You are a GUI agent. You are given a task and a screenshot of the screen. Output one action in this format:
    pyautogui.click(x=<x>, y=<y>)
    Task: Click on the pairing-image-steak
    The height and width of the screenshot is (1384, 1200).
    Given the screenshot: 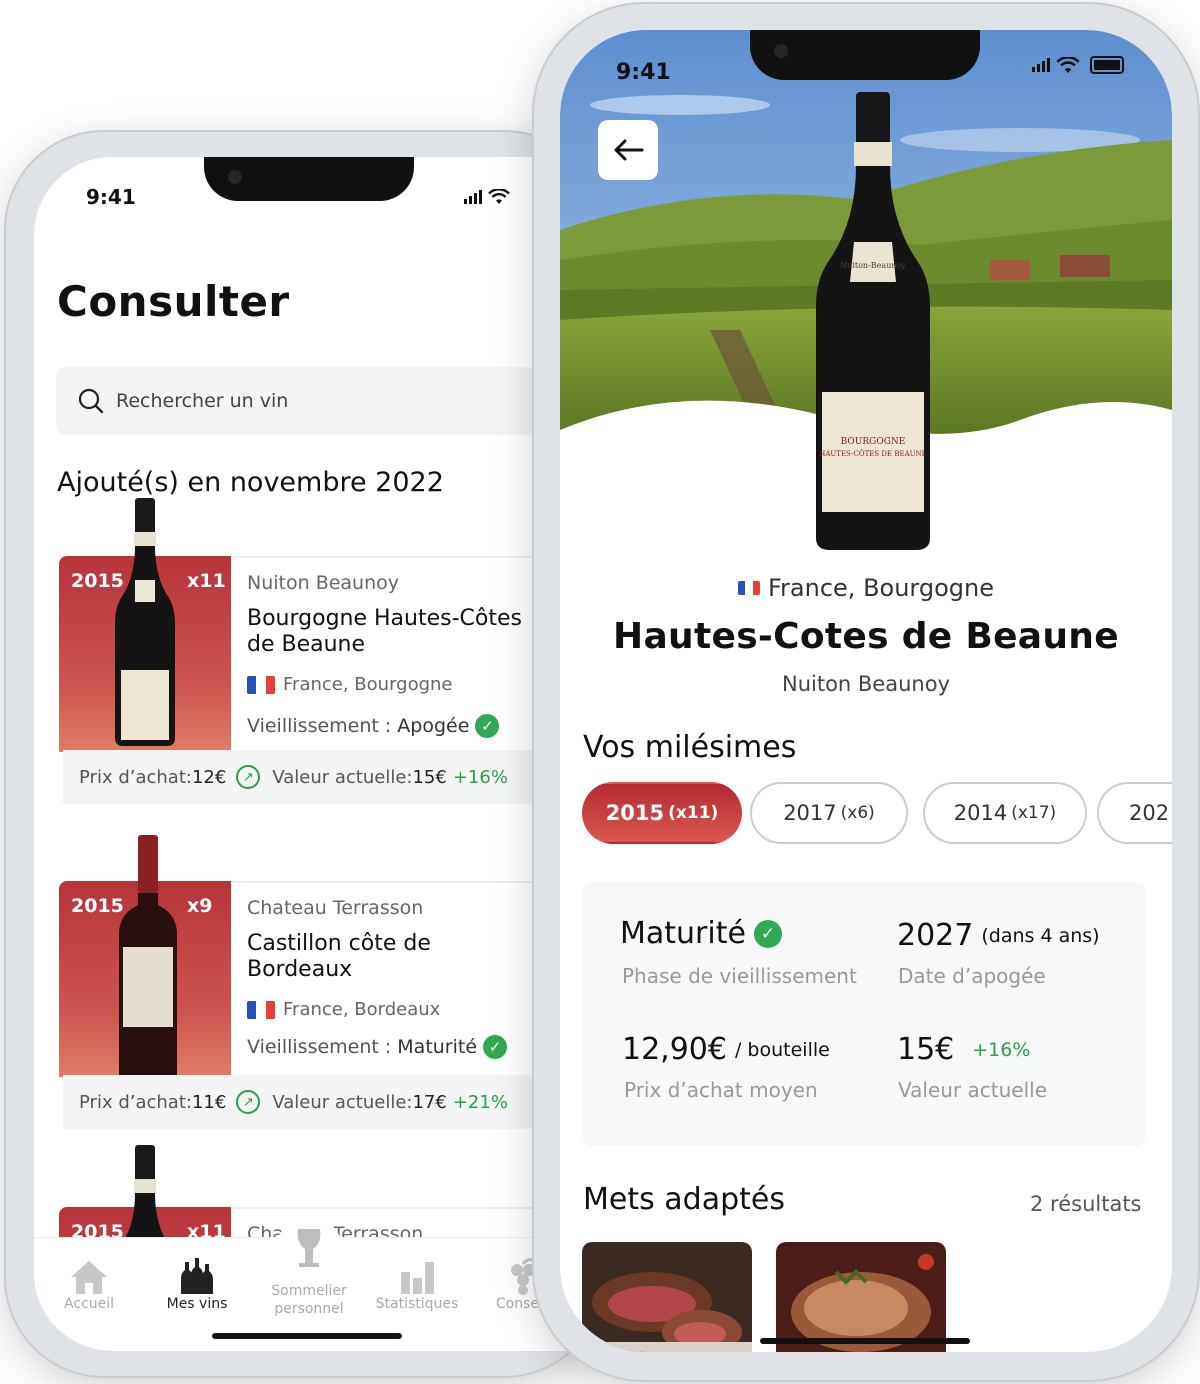 What is the action you would take?
    pyautogui.click(x=667, y=1297)
    